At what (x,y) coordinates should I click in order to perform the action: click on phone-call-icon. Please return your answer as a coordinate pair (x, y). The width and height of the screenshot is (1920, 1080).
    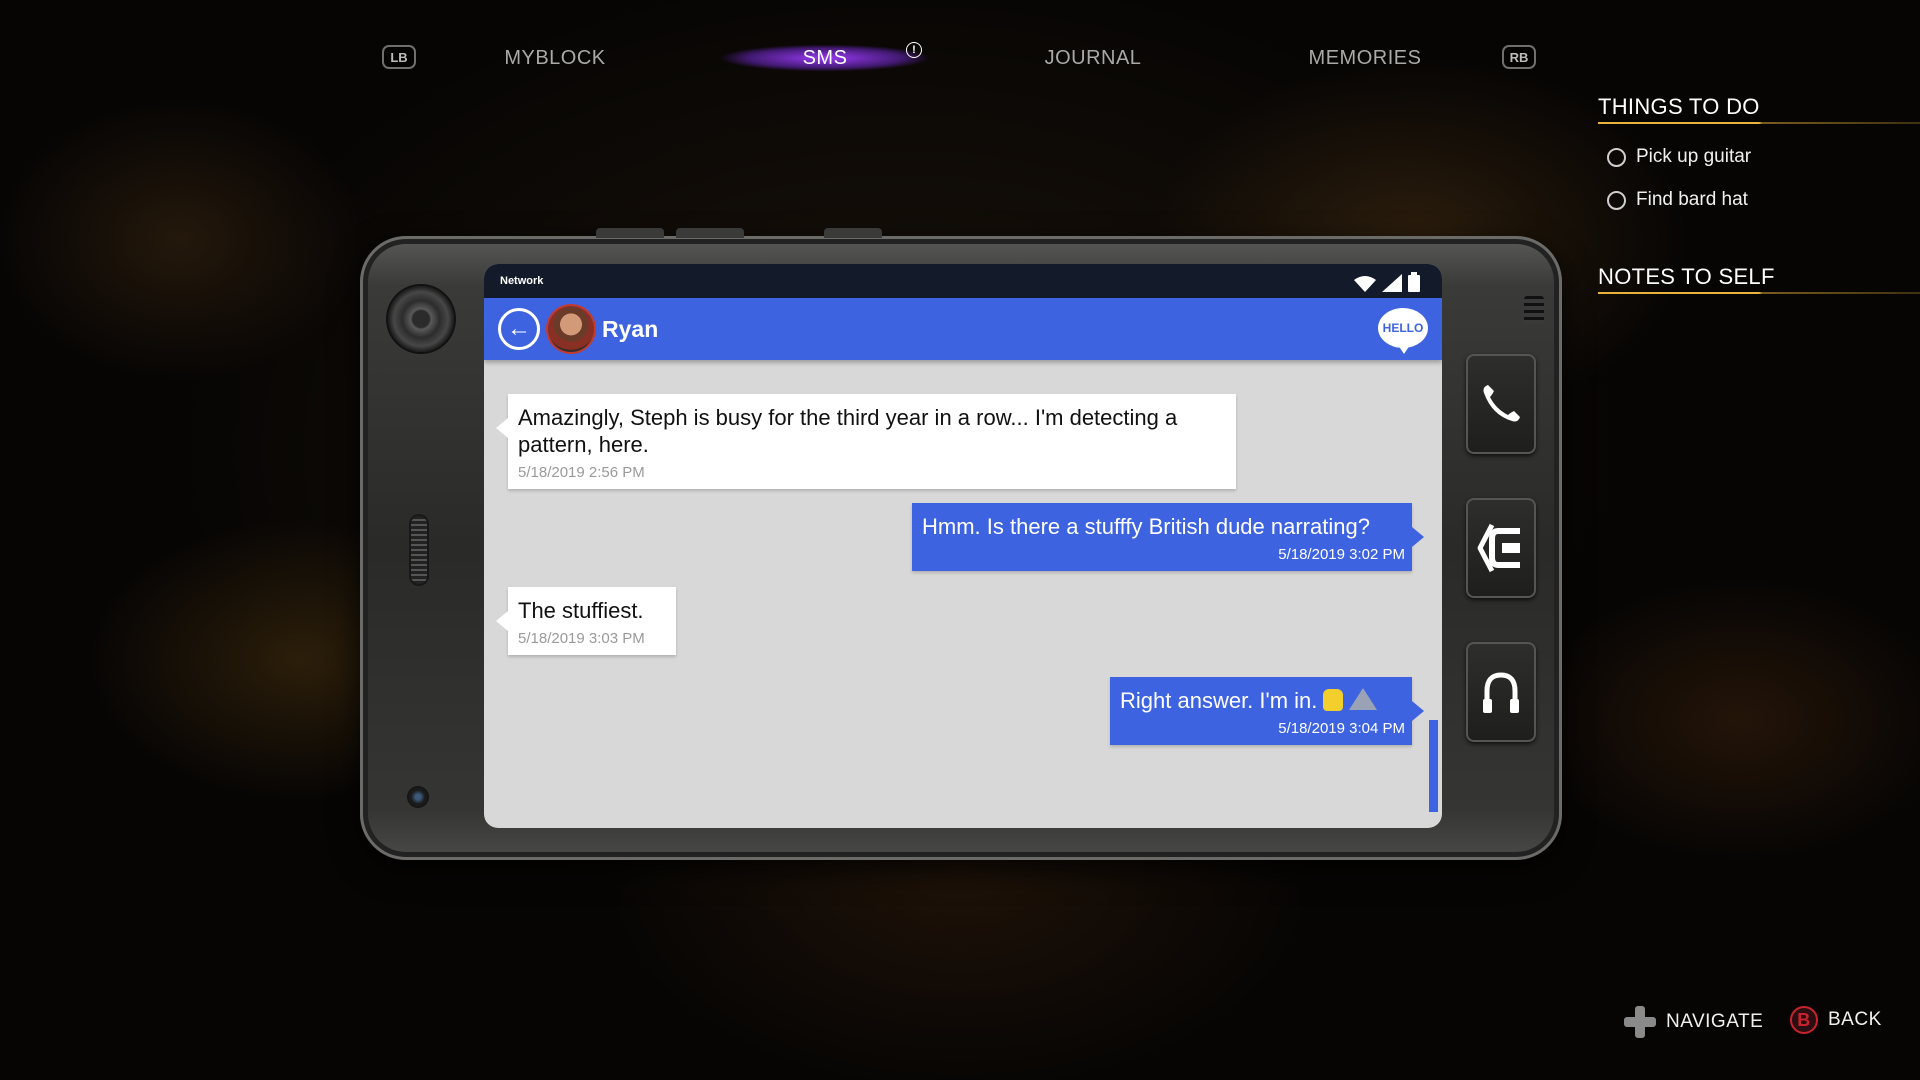
    Looking at the image, I should click on (1501, 403).